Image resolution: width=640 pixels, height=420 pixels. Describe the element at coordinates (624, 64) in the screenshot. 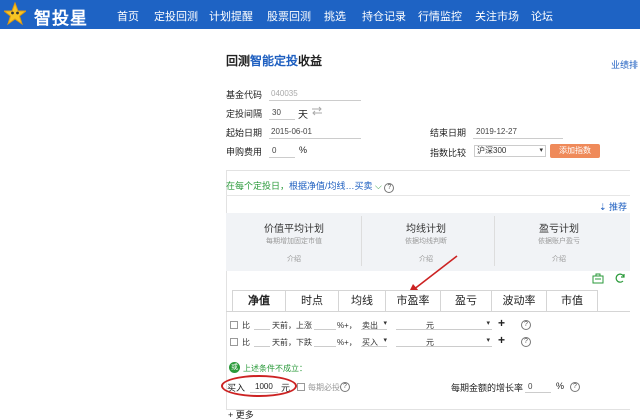

I see `performance-ranking-link: 业绩排` at that location.